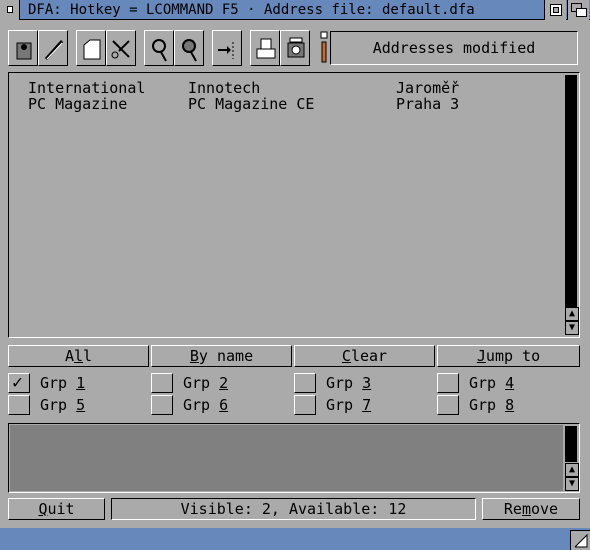 The width and height of the screenshot is (590, 550). I want to click on scissors-icon, so click(120, 49).